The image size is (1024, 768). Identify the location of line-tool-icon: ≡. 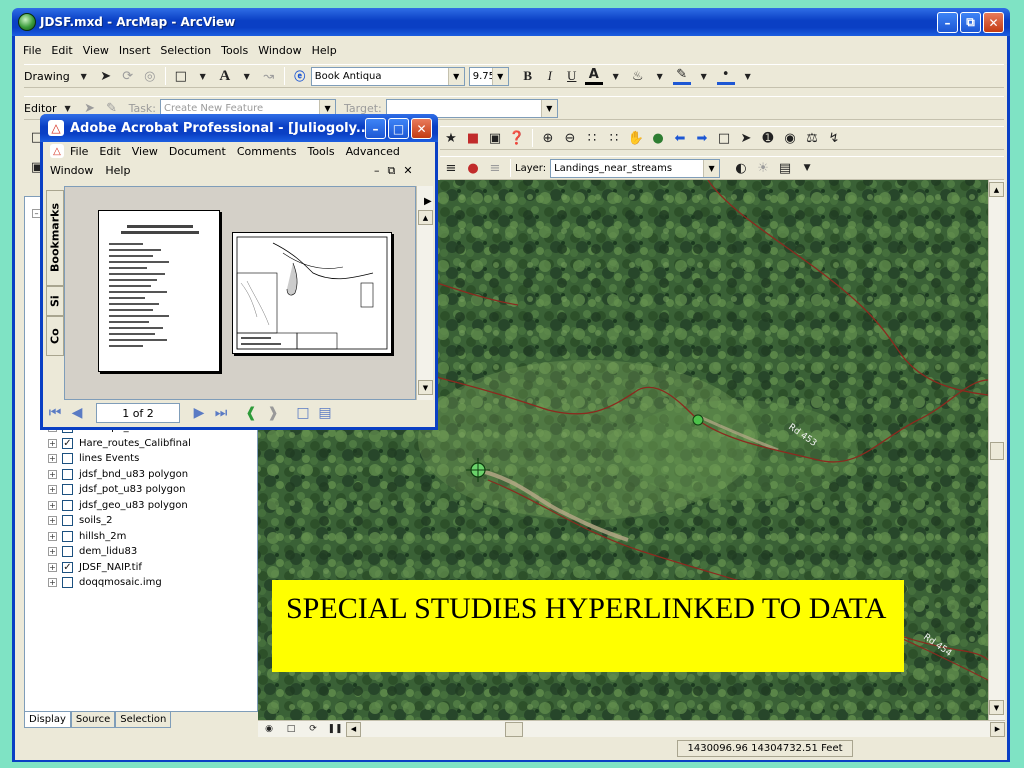
(495, 168).